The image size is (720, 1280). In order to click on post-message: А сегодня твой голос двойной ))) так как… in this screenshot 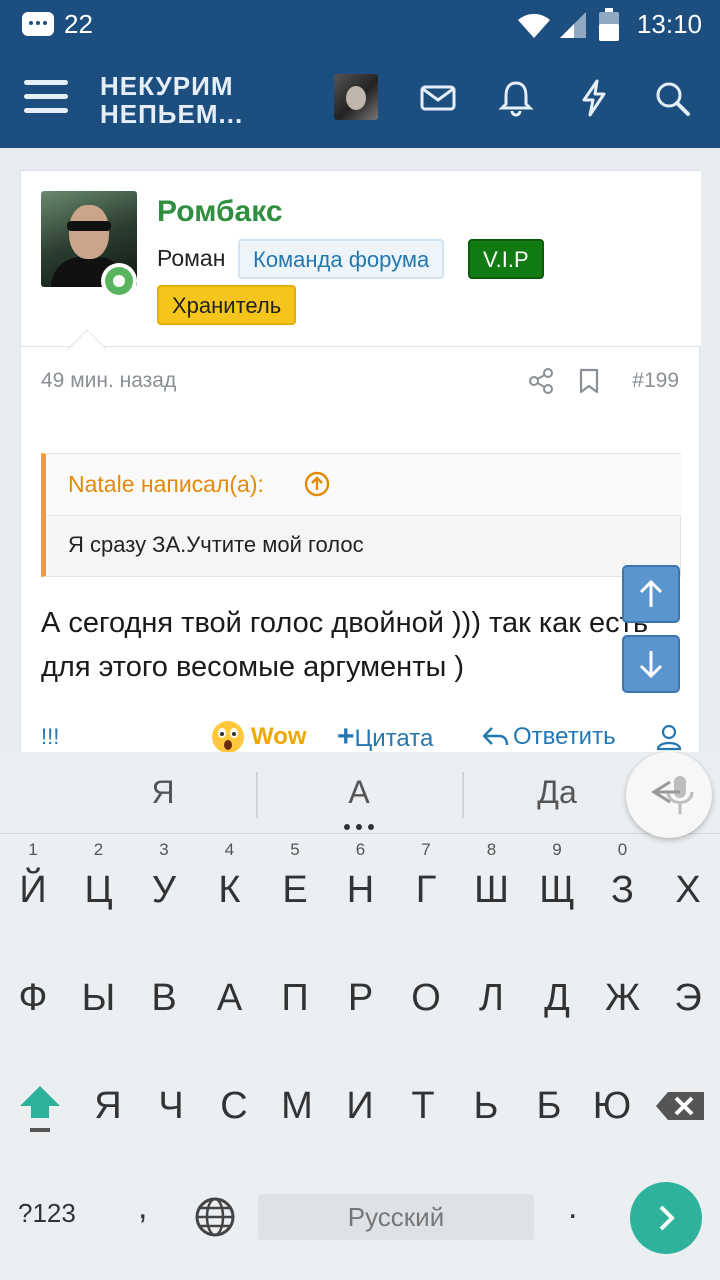, I will do `click(345, 645)`.